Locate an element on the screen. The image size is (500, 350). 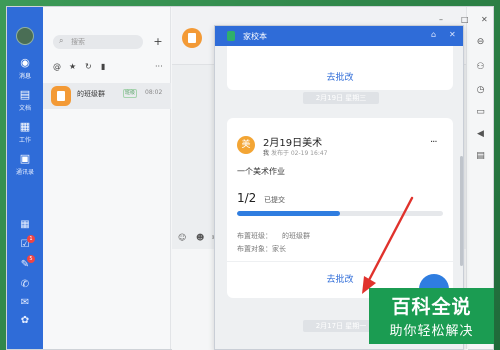
grade-link: 去批改 is located at coordinates (340, 76).